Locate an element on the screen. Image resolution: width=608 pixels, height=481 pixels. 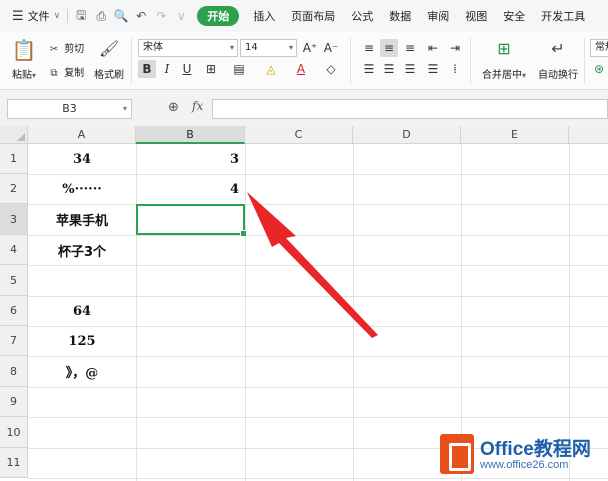
name-box: B3 ▾ is located at coordinates (69, 109).